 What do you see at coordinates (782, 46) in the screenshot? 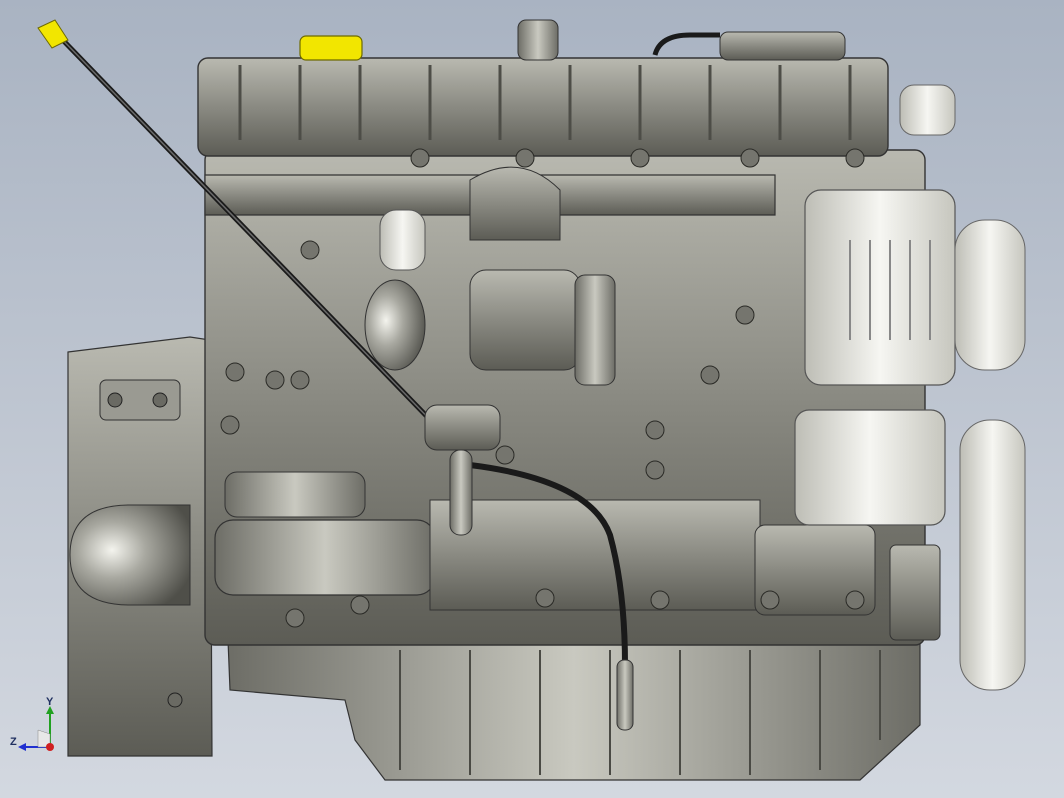
I see `breather-fitting` at bounding box center [782, 46].